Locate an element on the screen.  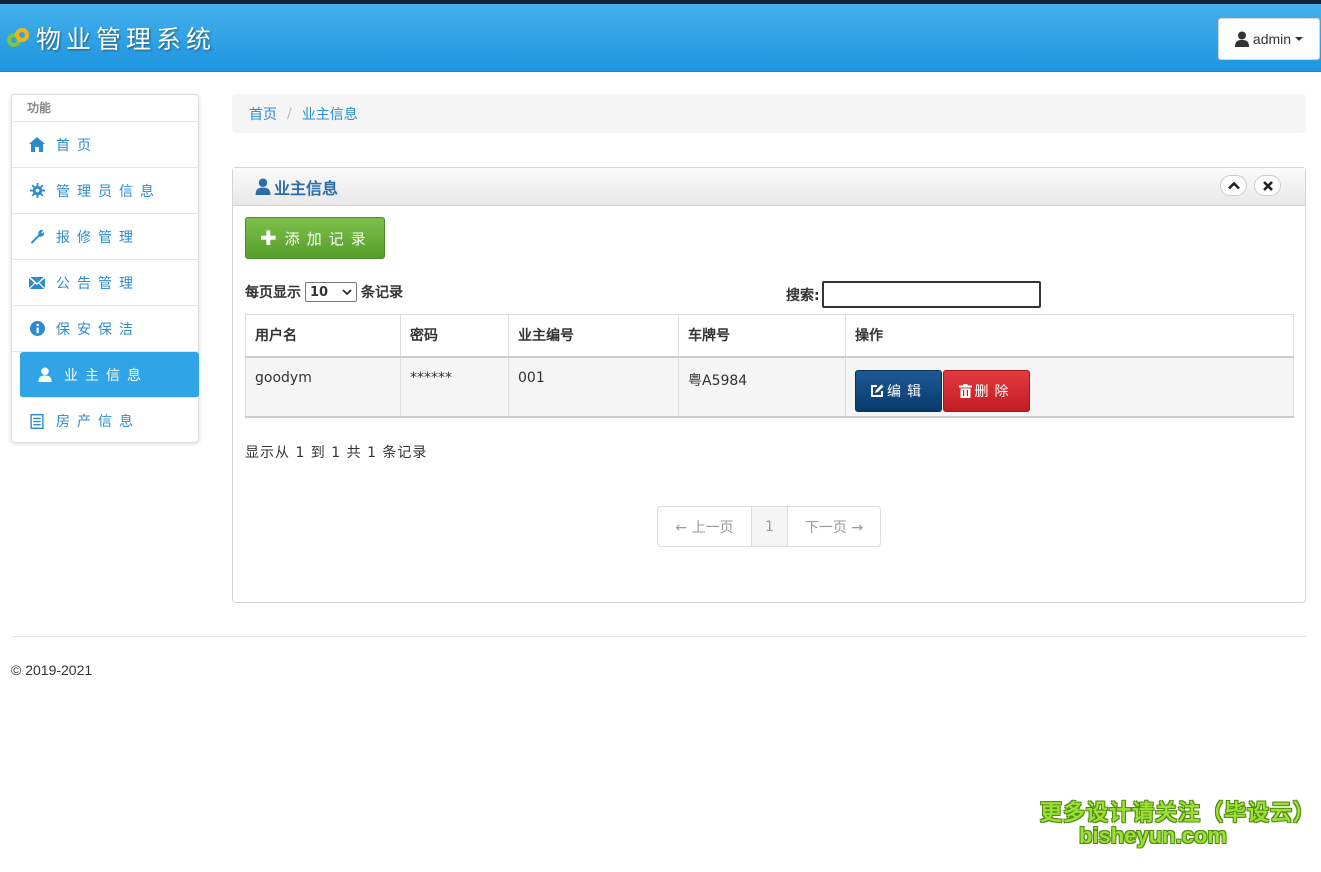
panel-header: 业主信息 is located at coordinates (769, 187).